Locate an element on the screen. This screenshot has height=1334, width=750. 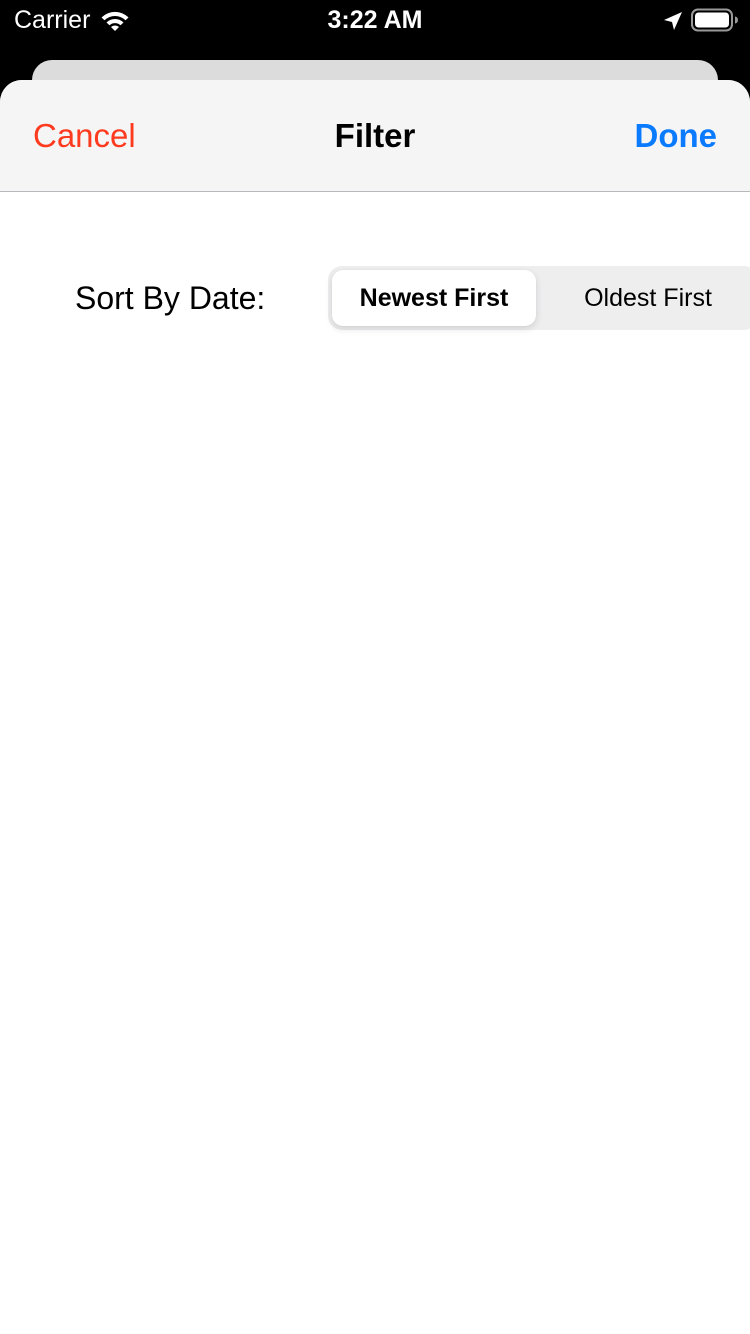
sort-segmented-control: Newest First Oldest First is located at coordinates (539, 298).